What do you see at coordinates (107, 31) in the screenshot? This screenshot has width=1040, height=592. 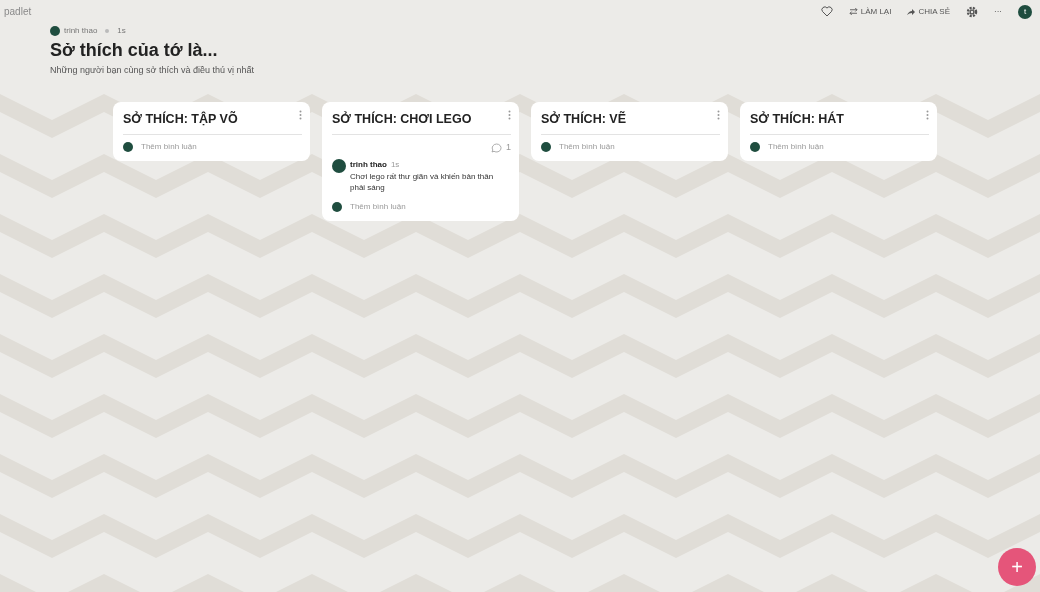 I see `separator-dot-icon` at bounding box center [107, 31].